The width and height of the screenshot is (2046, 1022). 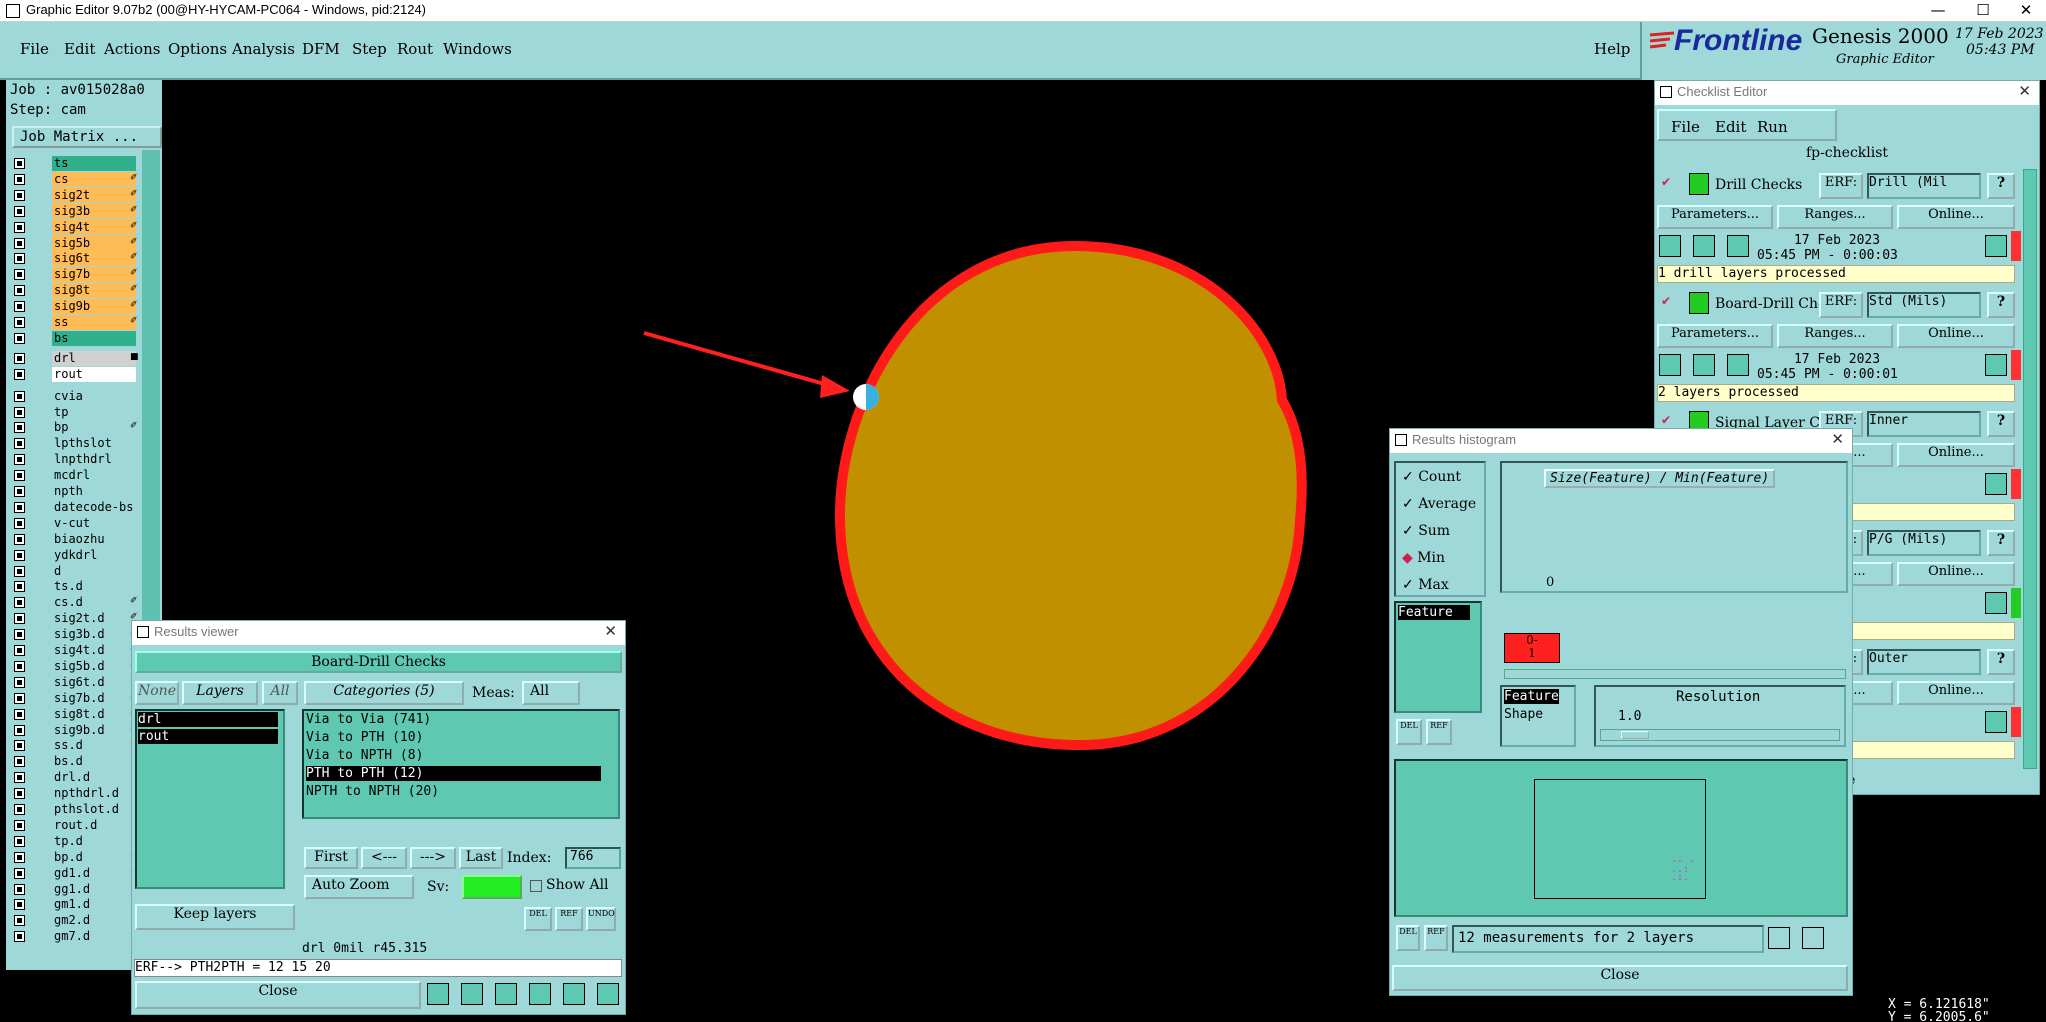 I want to click on layer-row: sig2t ✐, so click(x=75, y=195).